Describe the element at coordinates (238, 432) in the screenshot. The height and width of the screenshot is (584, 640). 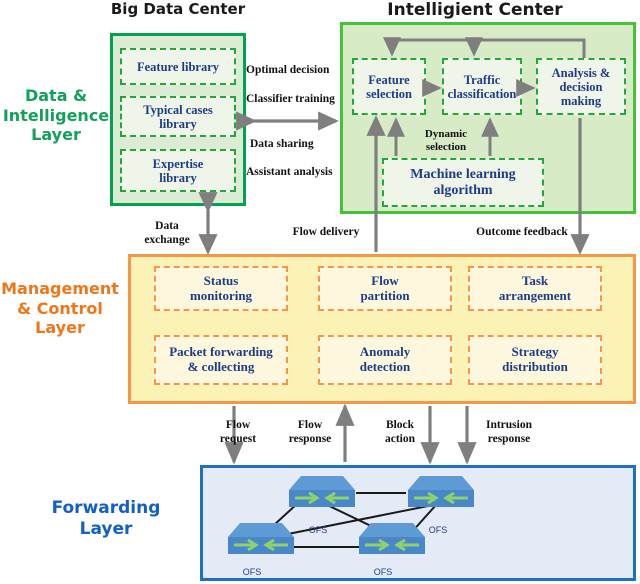
I see `label-flow-request: Flow request` at that location.